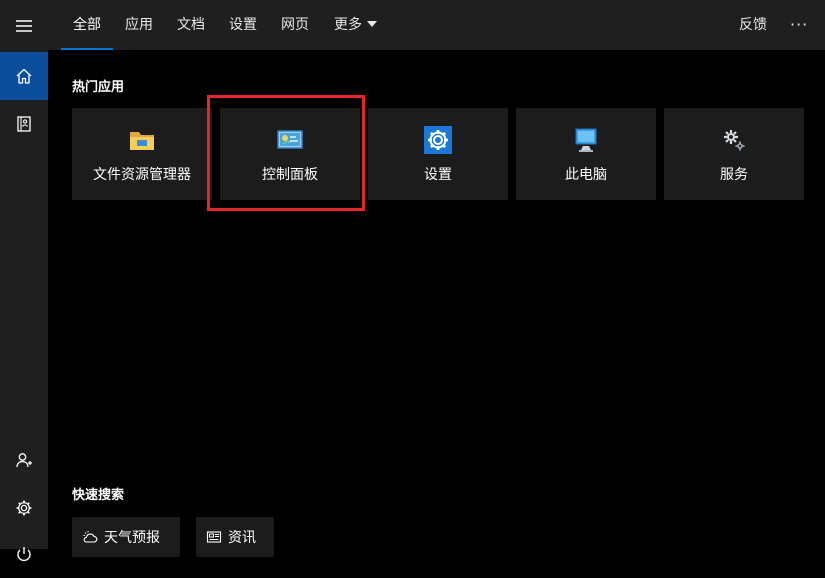  I want to click on quick-search-news: 资讯, so click(235, 537).